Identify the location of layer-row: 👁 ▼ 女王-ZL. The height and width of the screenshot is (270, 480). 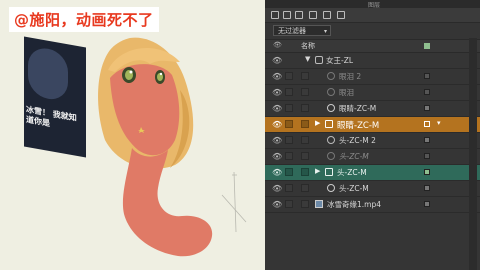
(372, 61).